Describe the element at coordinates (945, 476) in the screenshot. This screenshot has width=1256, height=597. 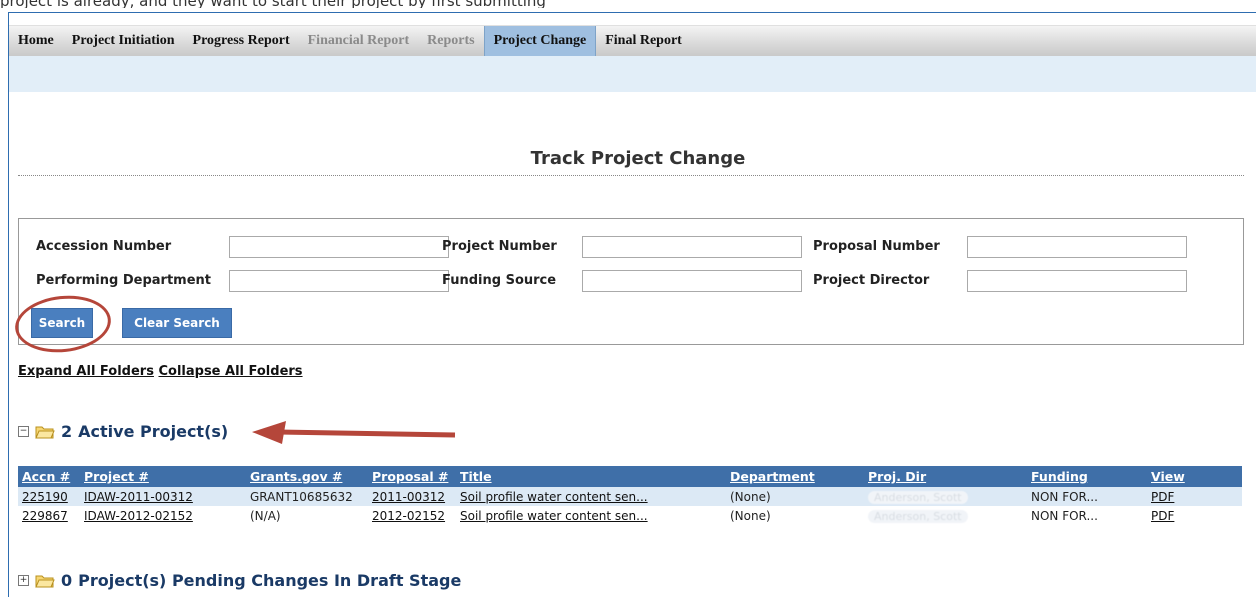
I see `col-projdir: Proj. Dir` at that location.